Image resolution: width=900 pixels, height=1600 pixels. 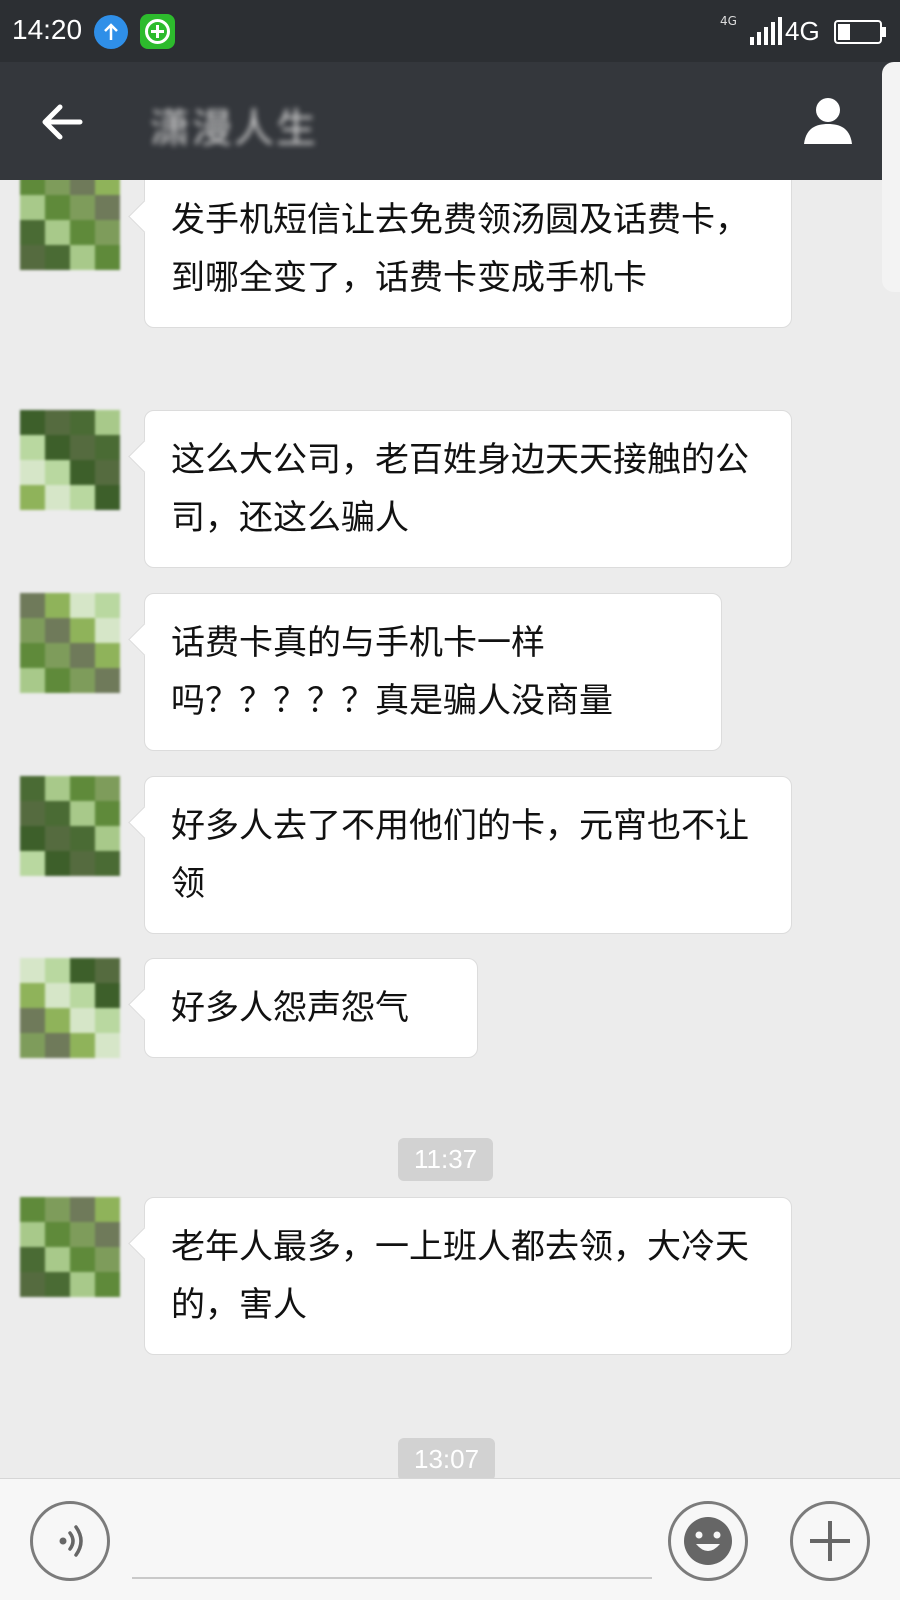 What do you see at coordinates (468, 489) in the screenshot?
I see `message-bubble: 这么大公司，老百姓身边天天接触的公司，还这么骗人` at bounding box center [468, 489].